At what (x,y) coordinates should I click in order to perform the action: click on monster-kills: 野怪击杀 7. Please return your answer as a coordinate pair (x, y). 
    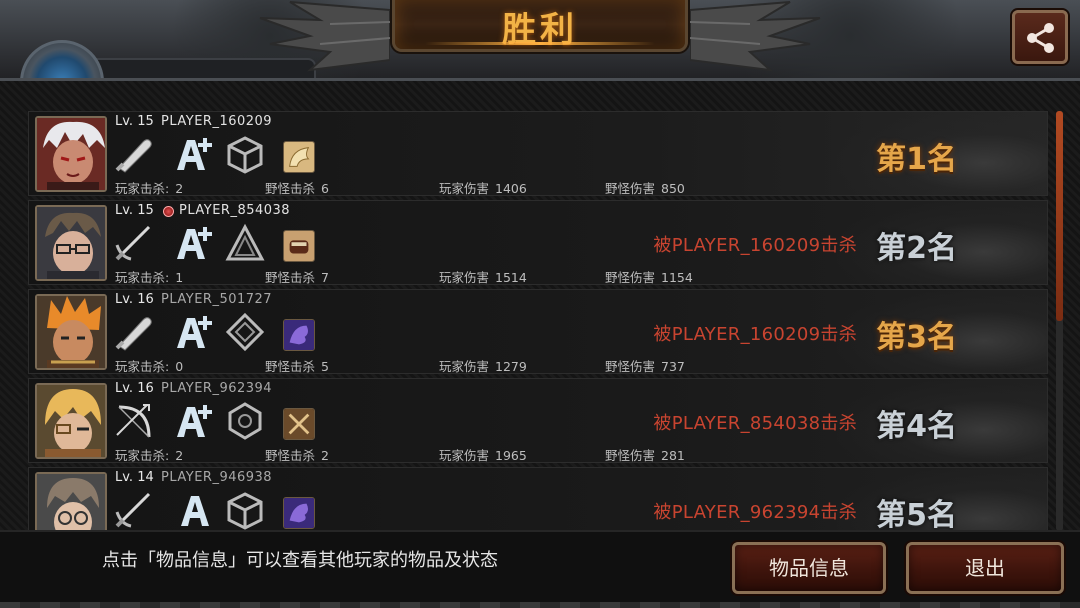
    Looking at the image, I should click on (297, 277).